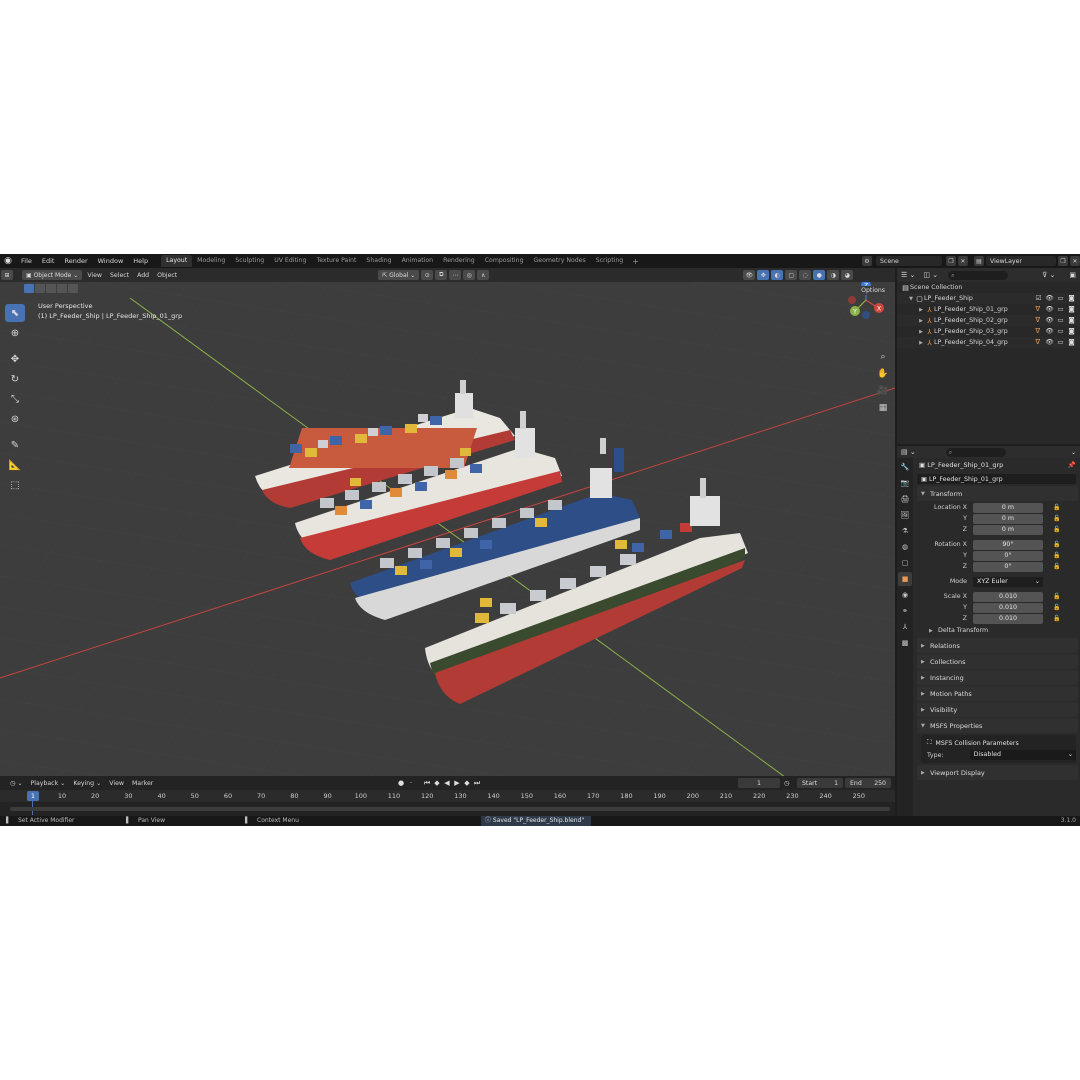 Image resolution: width=1080 pixels, height=1080 pixels. What do you see at coordinates (211, 261) in the screenshot?
I see `tab-modeling: Modeling` at bounding box center [211, 261].